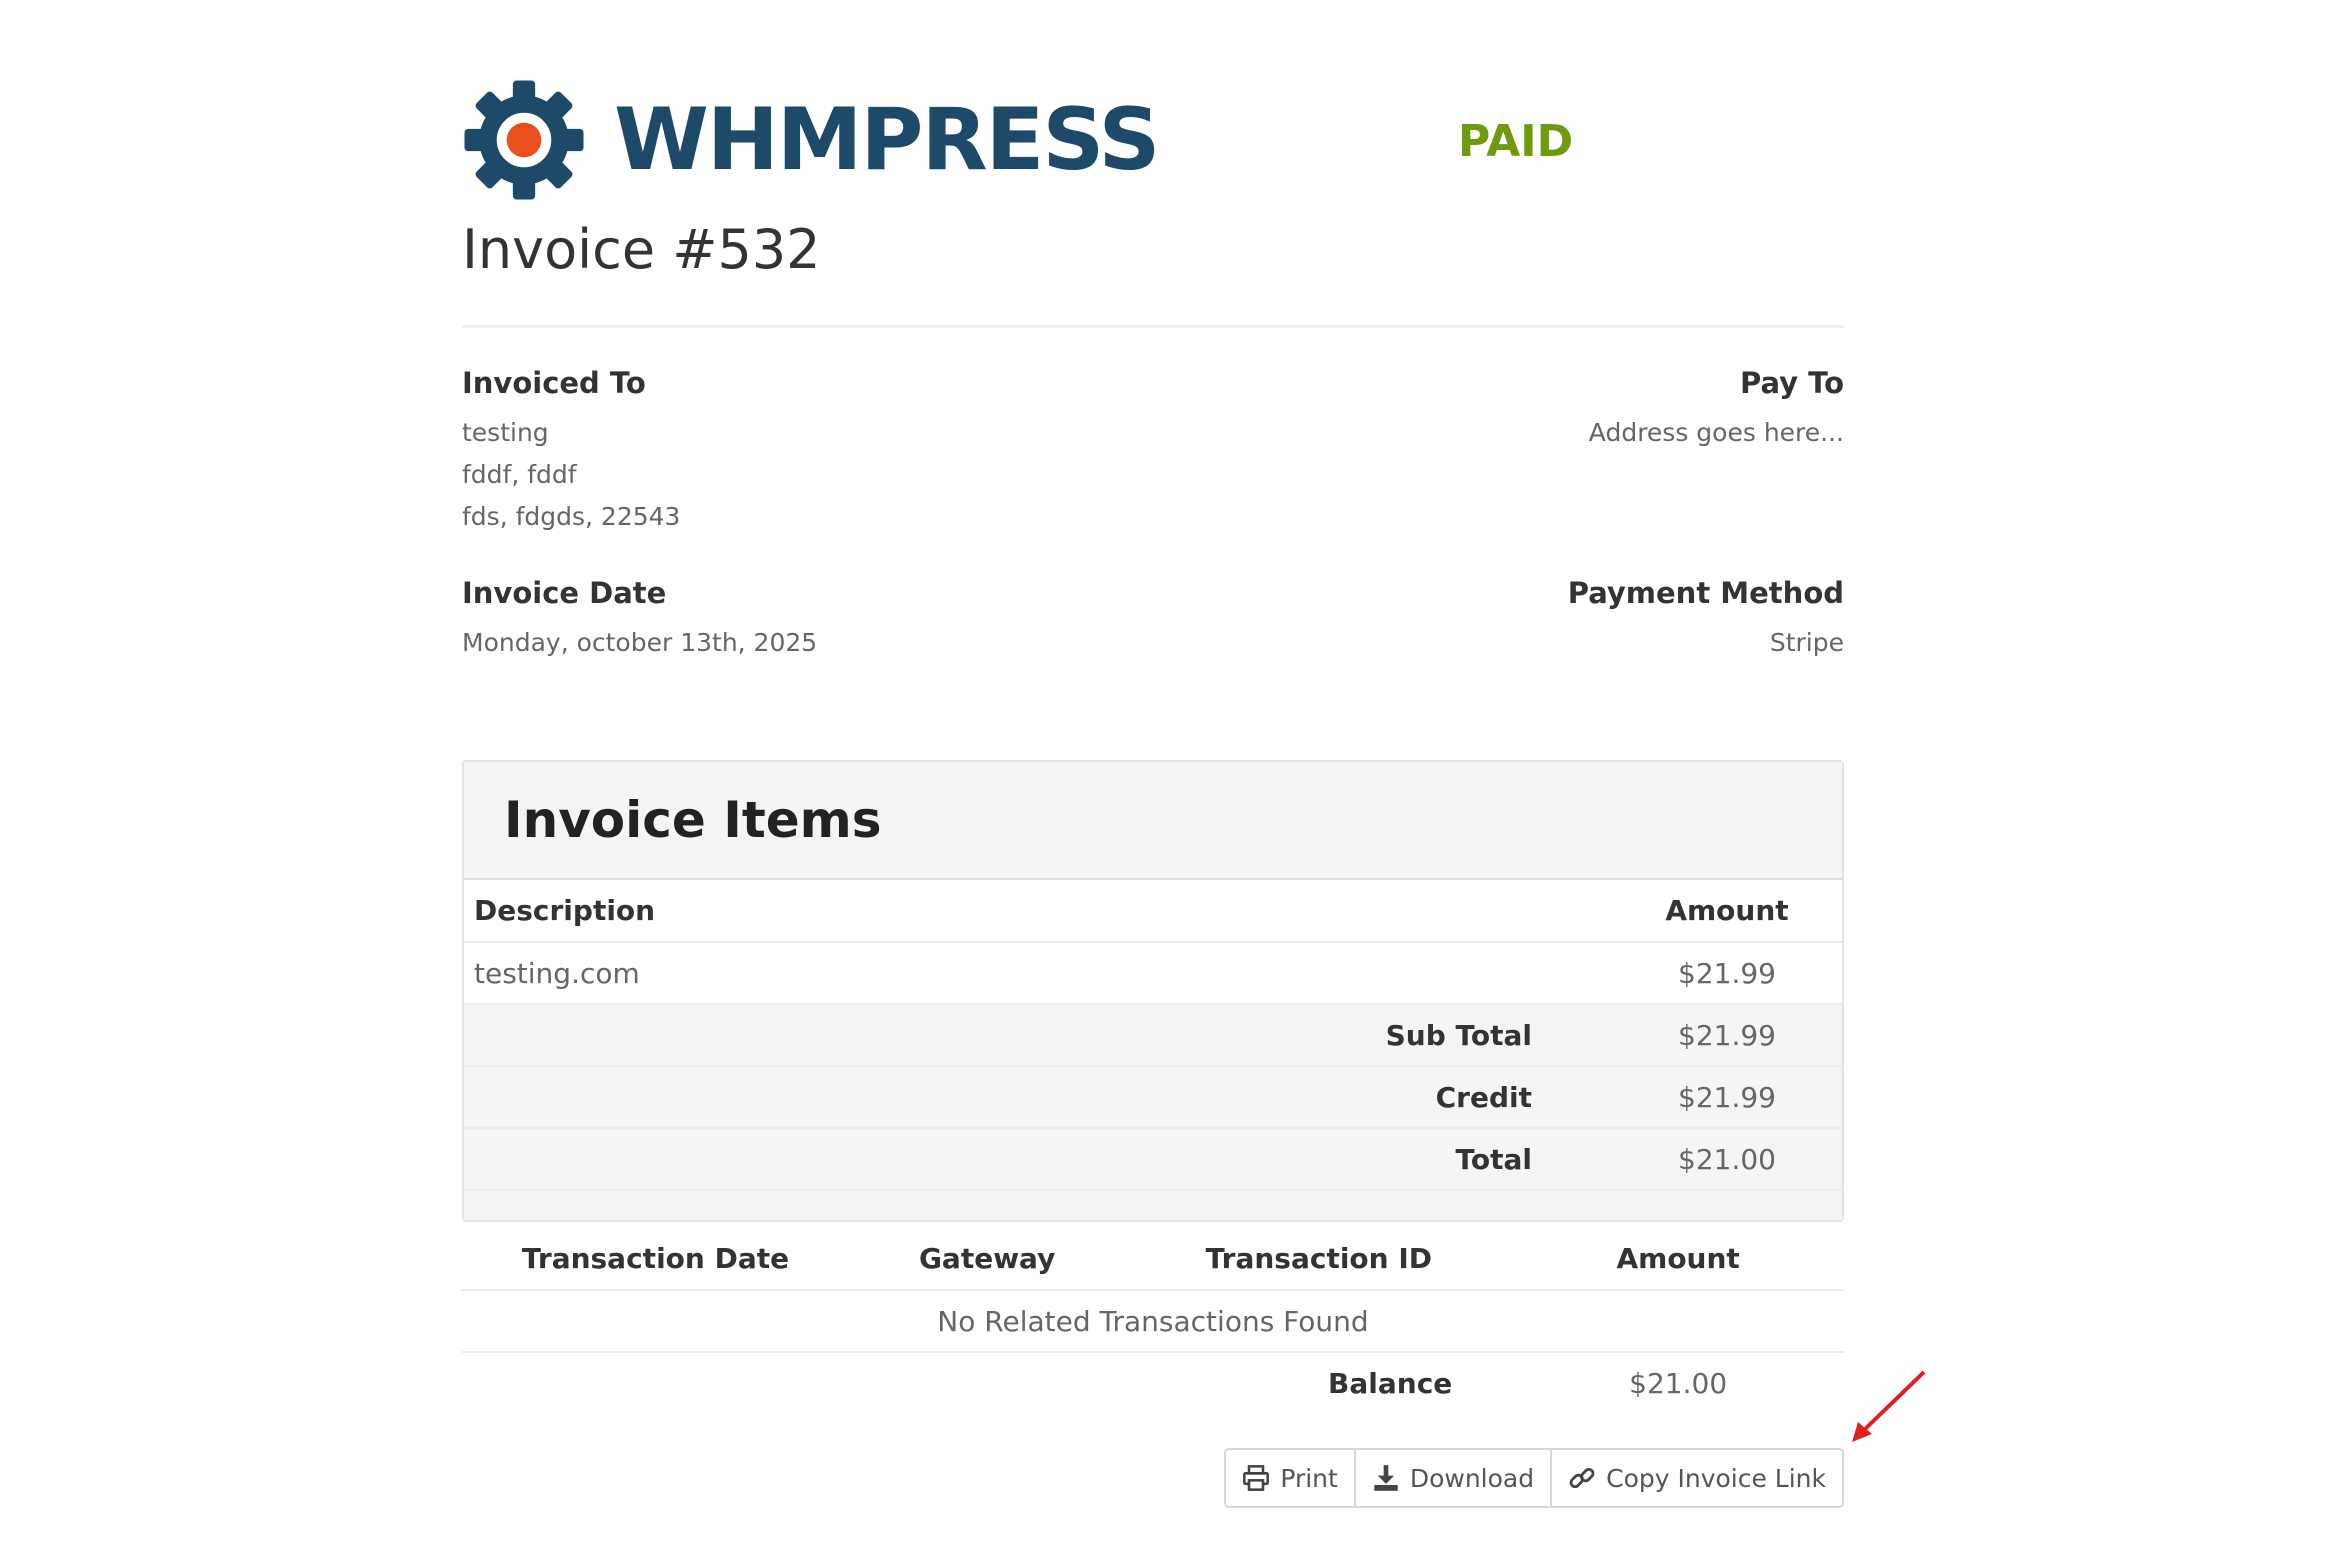  I want to click on balance-label: Balance, so click(1390, 1383).